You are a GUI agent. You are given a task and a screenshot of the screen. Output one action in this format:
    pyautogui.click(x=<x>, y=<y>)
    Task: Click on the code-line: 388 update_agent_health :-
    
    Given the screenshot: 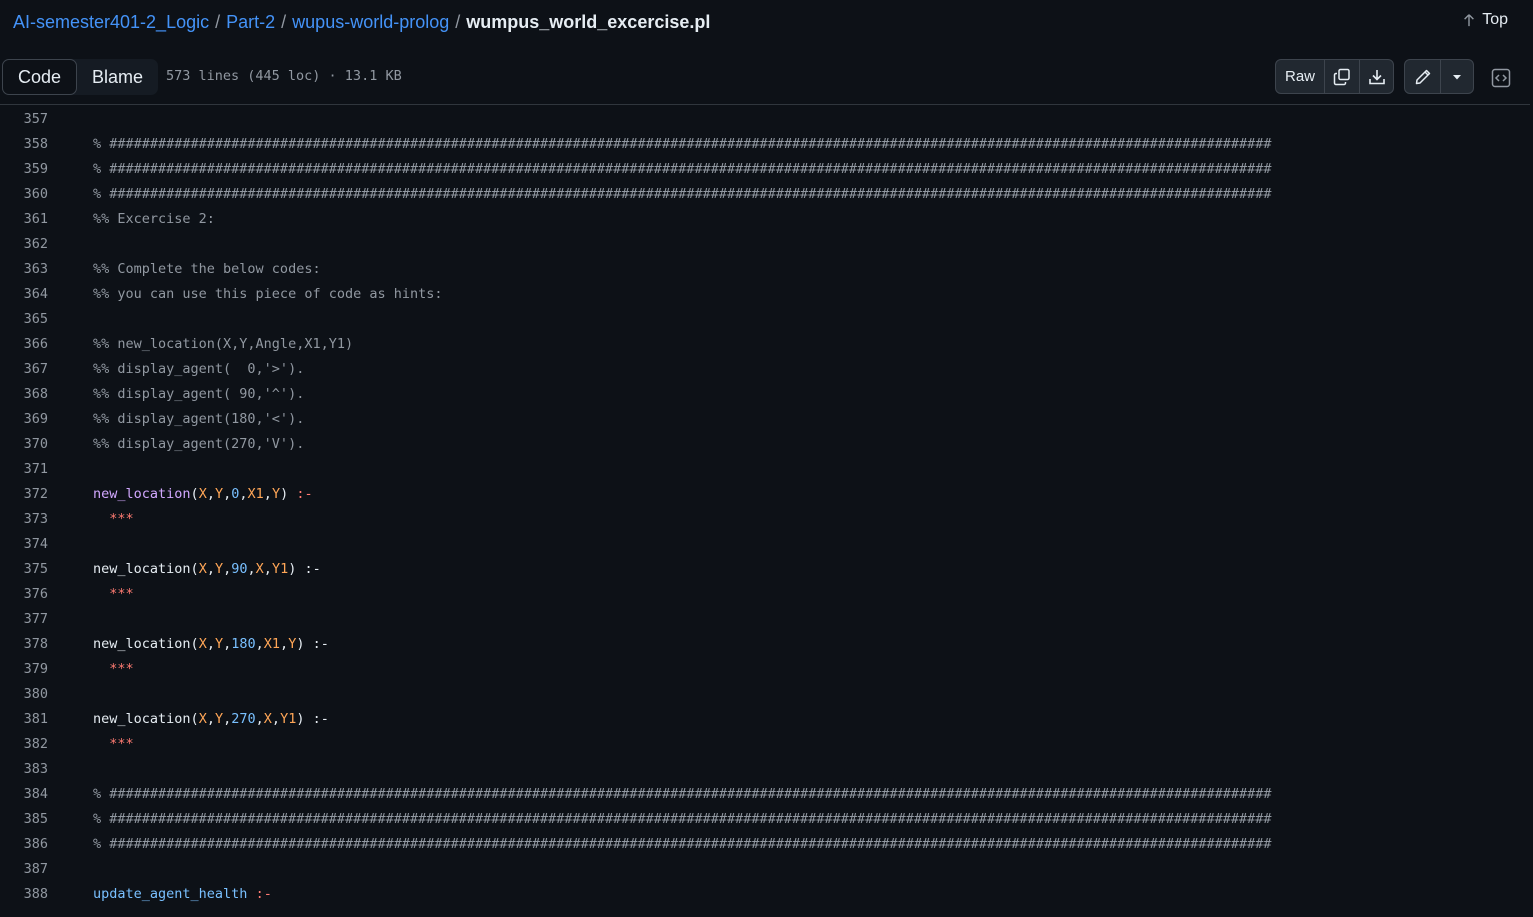 What is the action you would take?
    pyautogui.click(x=765, y=893)
    